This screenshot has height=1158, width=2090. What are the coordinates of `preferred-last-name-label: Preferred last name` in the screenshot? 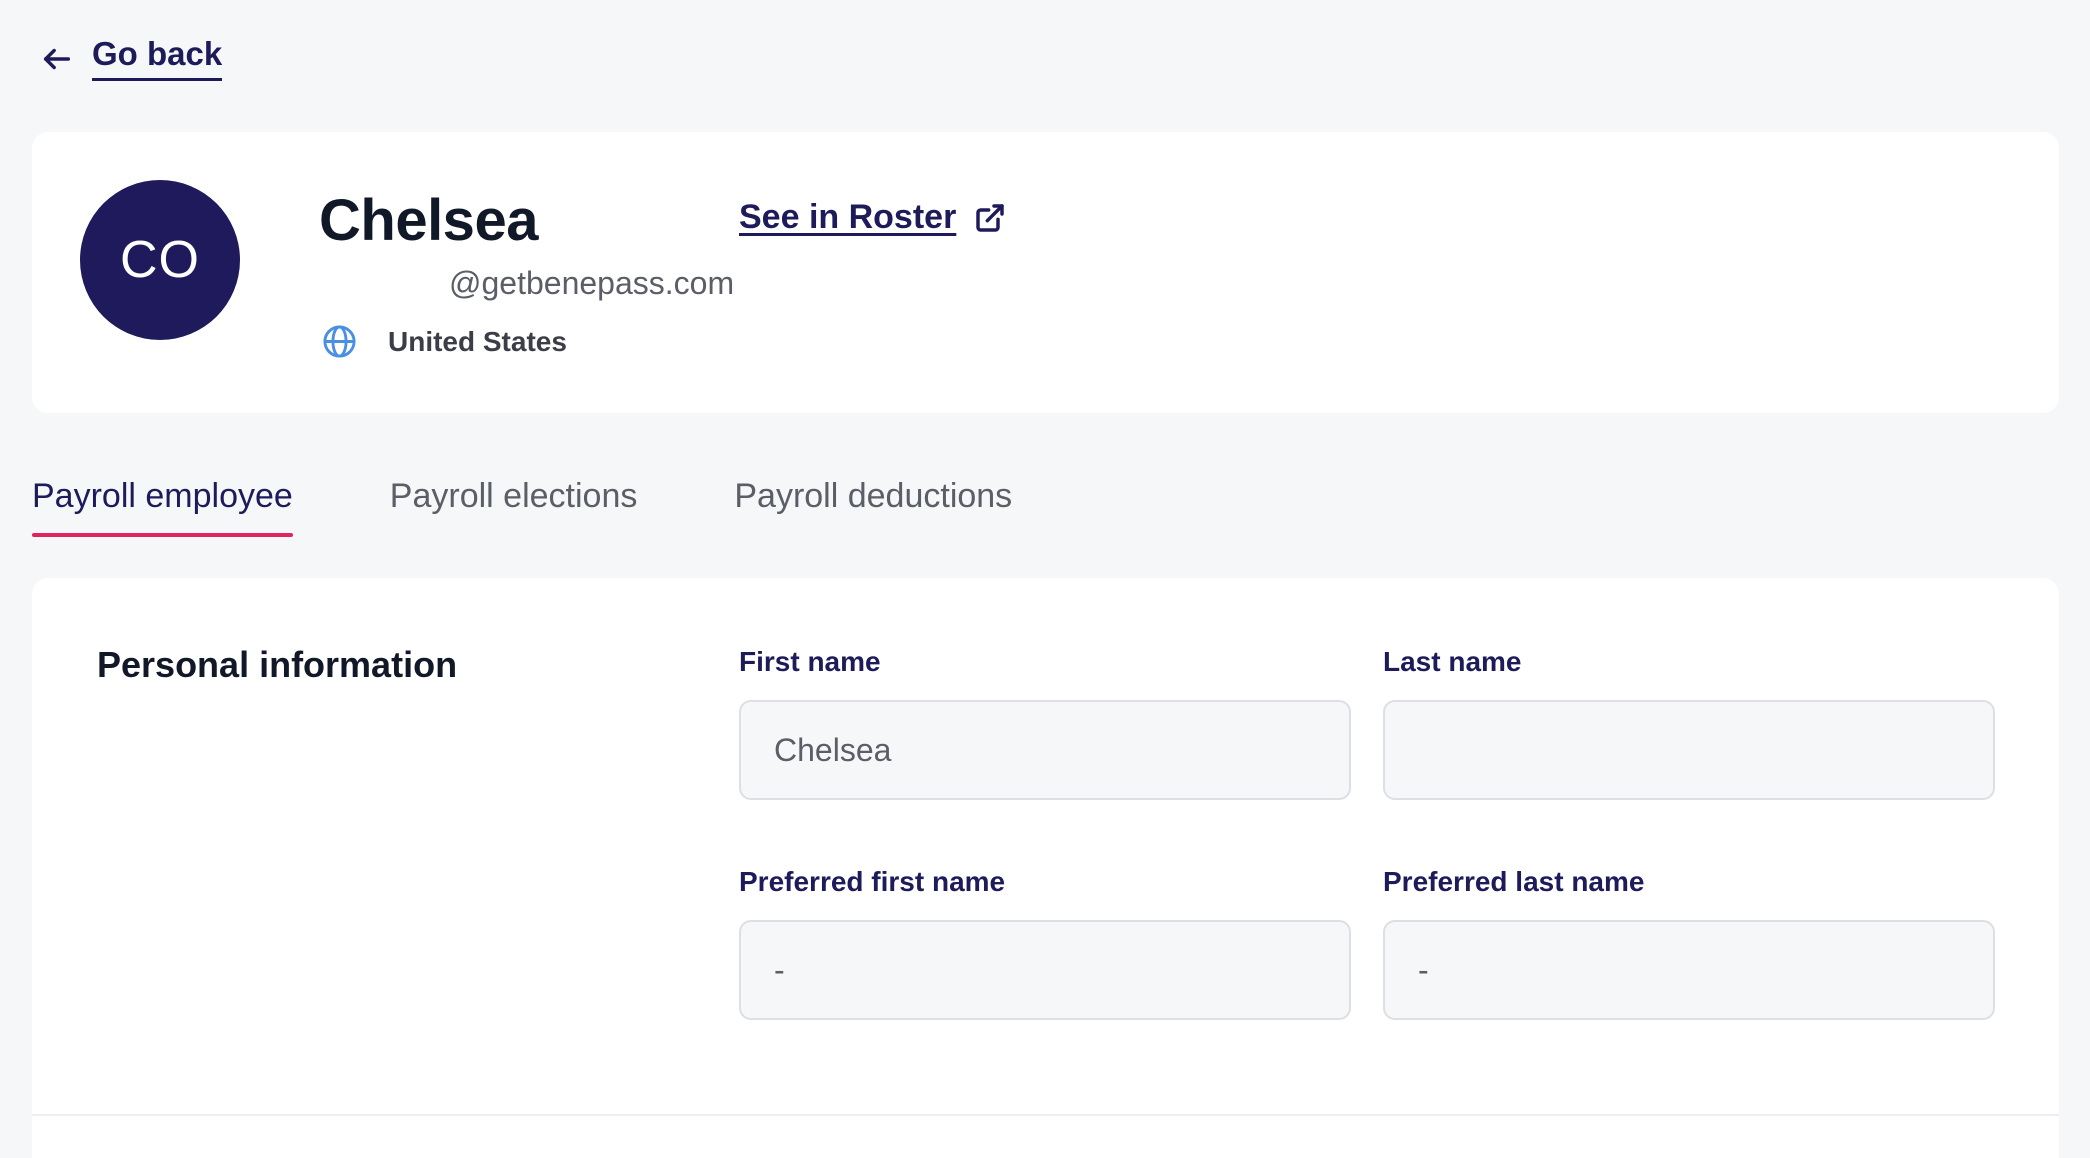 It's located at (1514, 881).